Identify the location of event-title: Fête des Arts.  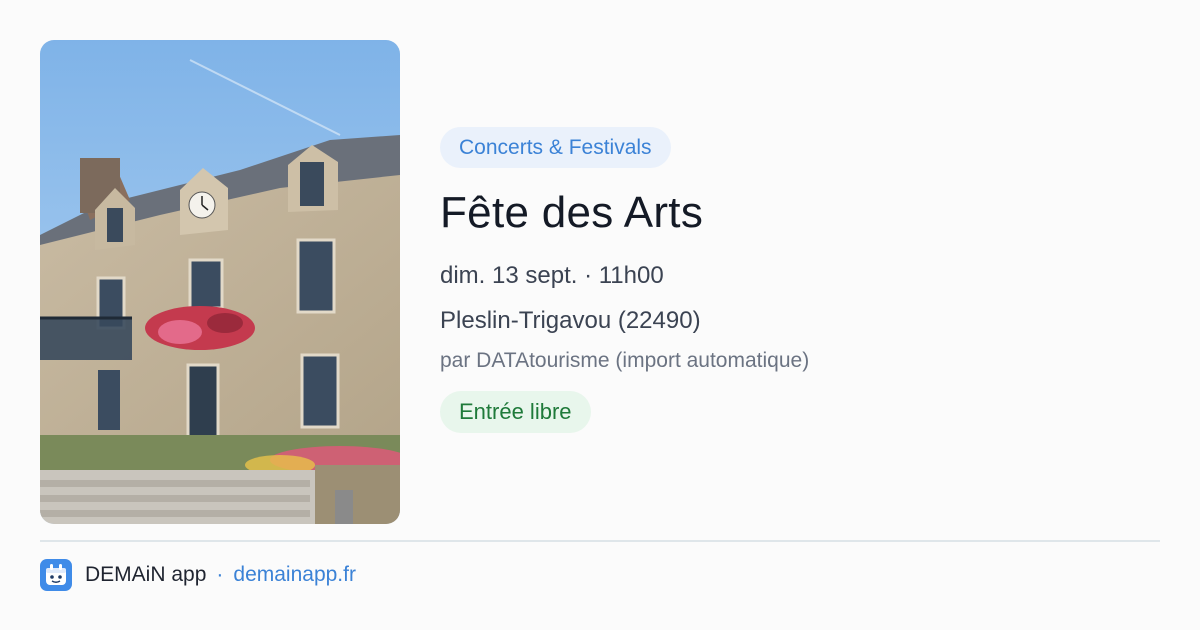
(572, 212).